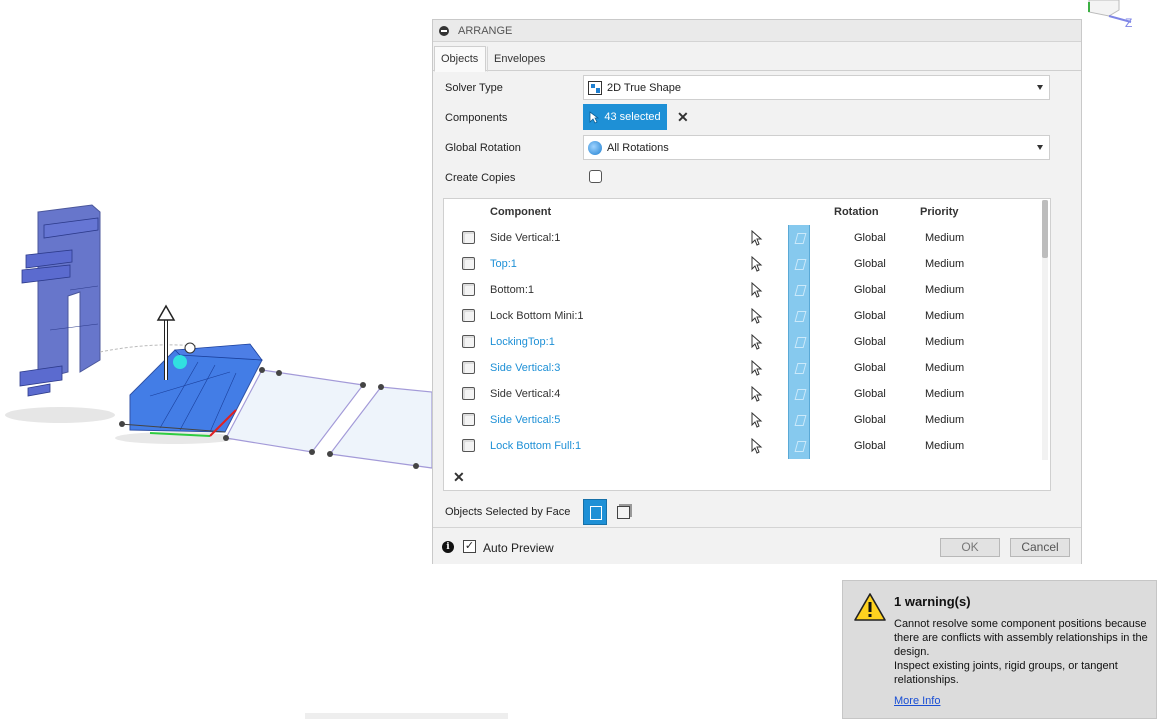  Describe the element at coordinates (623, 512) in the screenshot. I see `body-selection-button` at that location.